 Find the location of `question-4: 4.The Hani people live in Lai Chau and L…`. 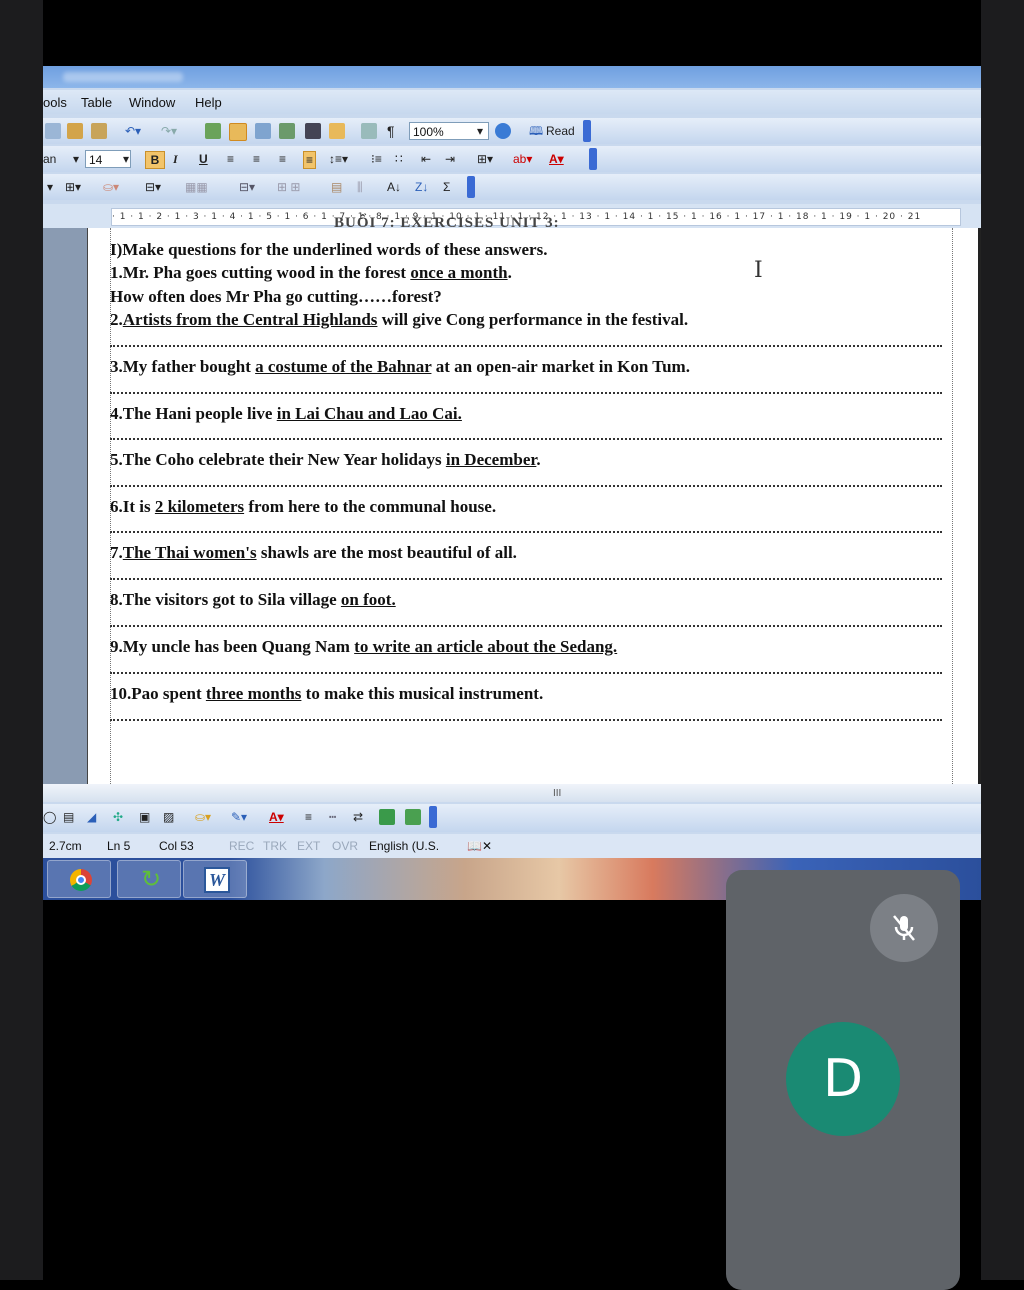

question-4: 4.The Hani people live in Lai Chau and L… is located at coordinates (286, 414).